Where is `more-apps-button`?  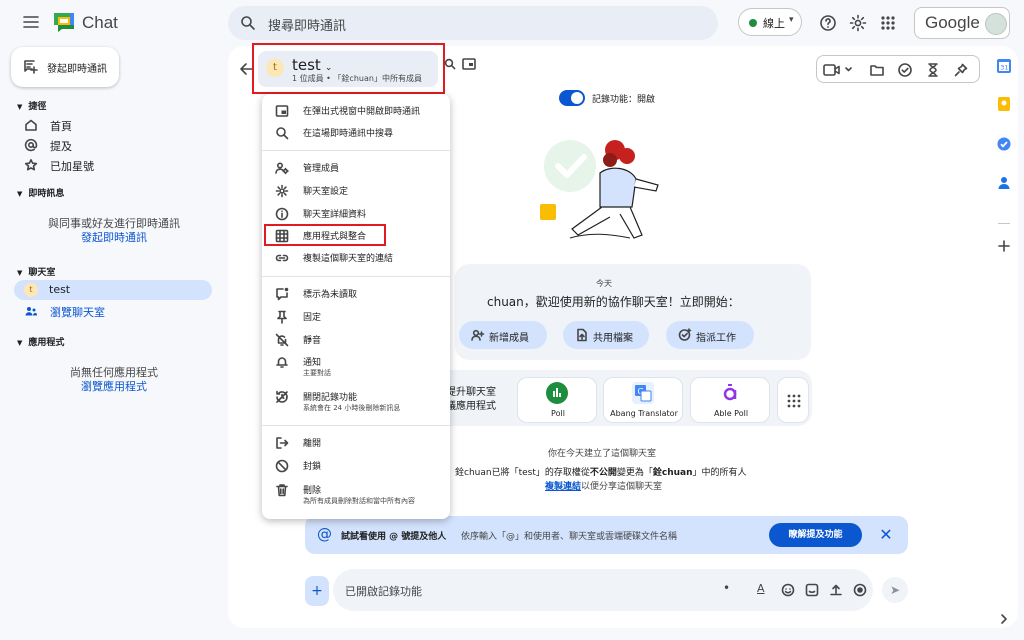
more-apps-button is located at coordinates (793, 400).